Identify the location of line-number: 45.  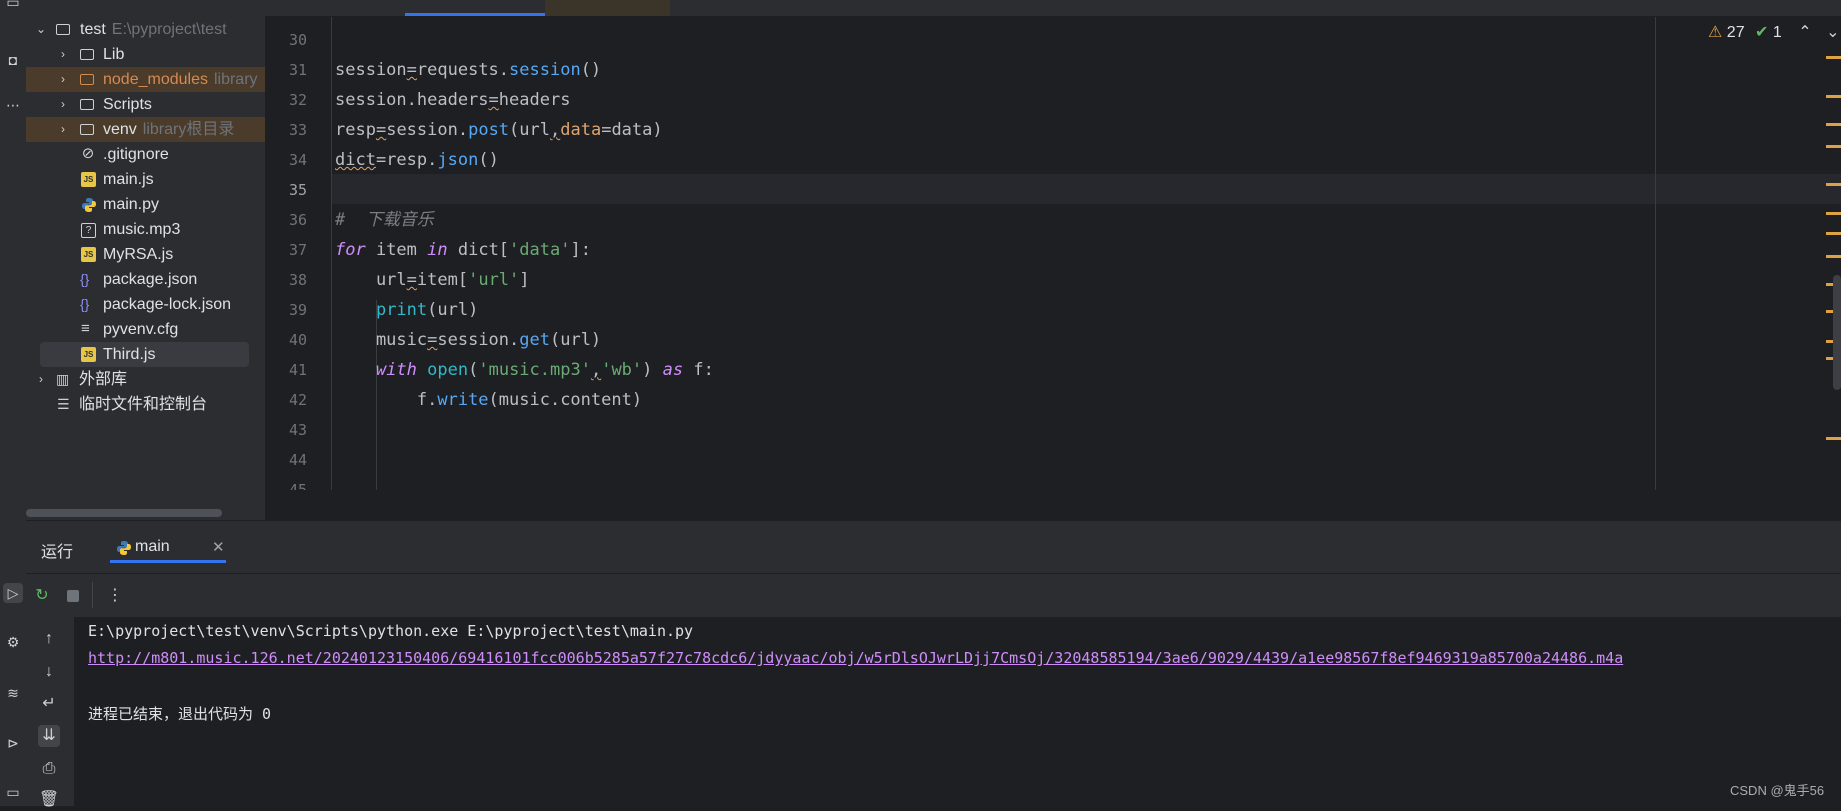
(297, 485).